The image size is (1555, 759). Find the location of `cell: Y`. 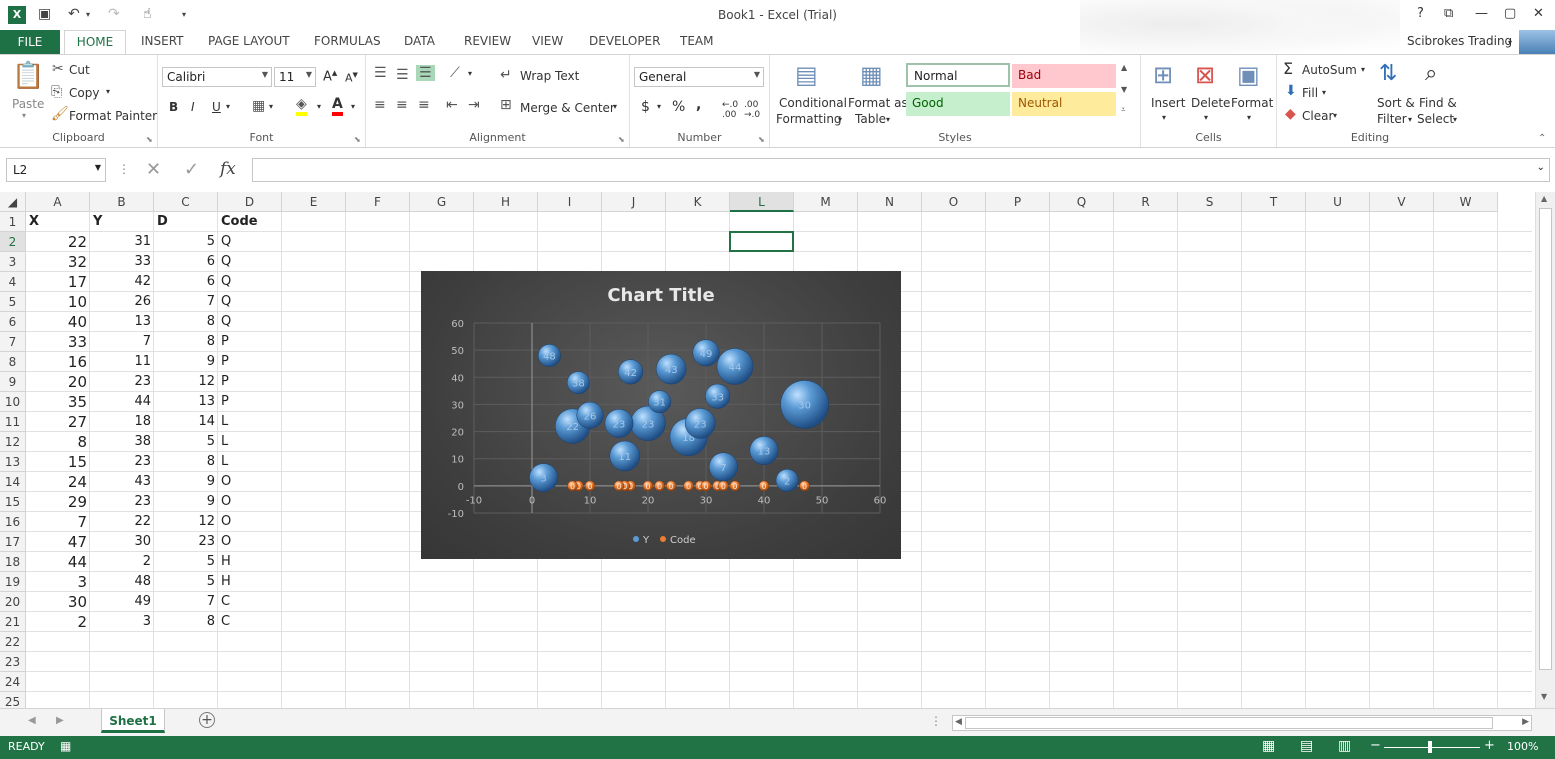

cell: Y is located at coordinates (122, 222).